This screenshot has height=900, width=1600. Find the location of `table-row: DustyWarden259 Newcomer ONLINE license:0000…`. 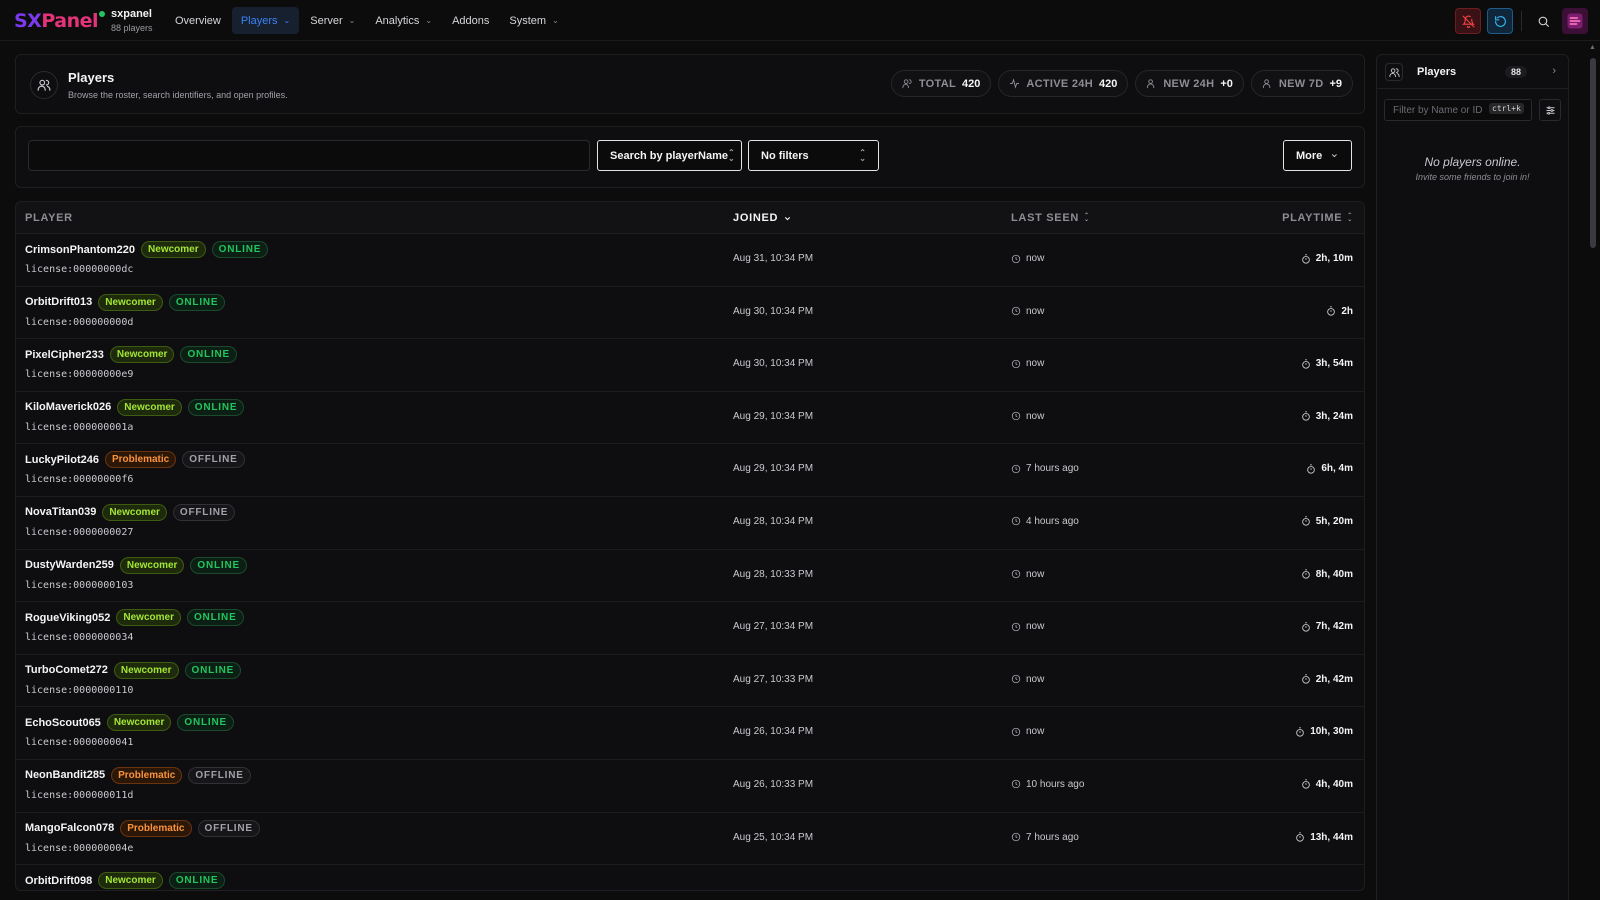

table-row: DustyWarden259 Newcomer ONLINE license:0000… is located at coordinates (690, 576).